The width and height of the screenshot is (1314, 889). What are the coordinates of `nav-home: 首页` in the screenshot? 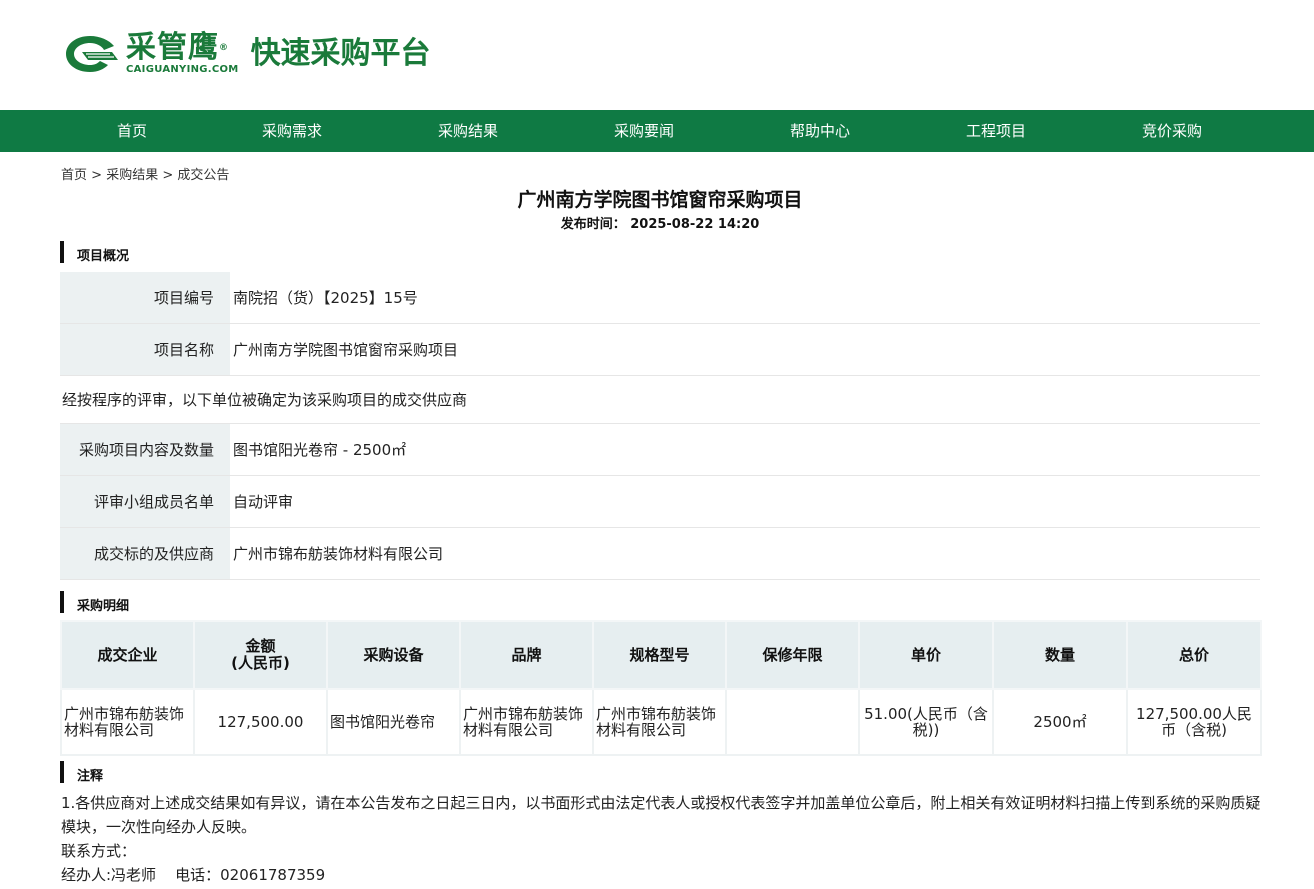 It's located at (132, 131).